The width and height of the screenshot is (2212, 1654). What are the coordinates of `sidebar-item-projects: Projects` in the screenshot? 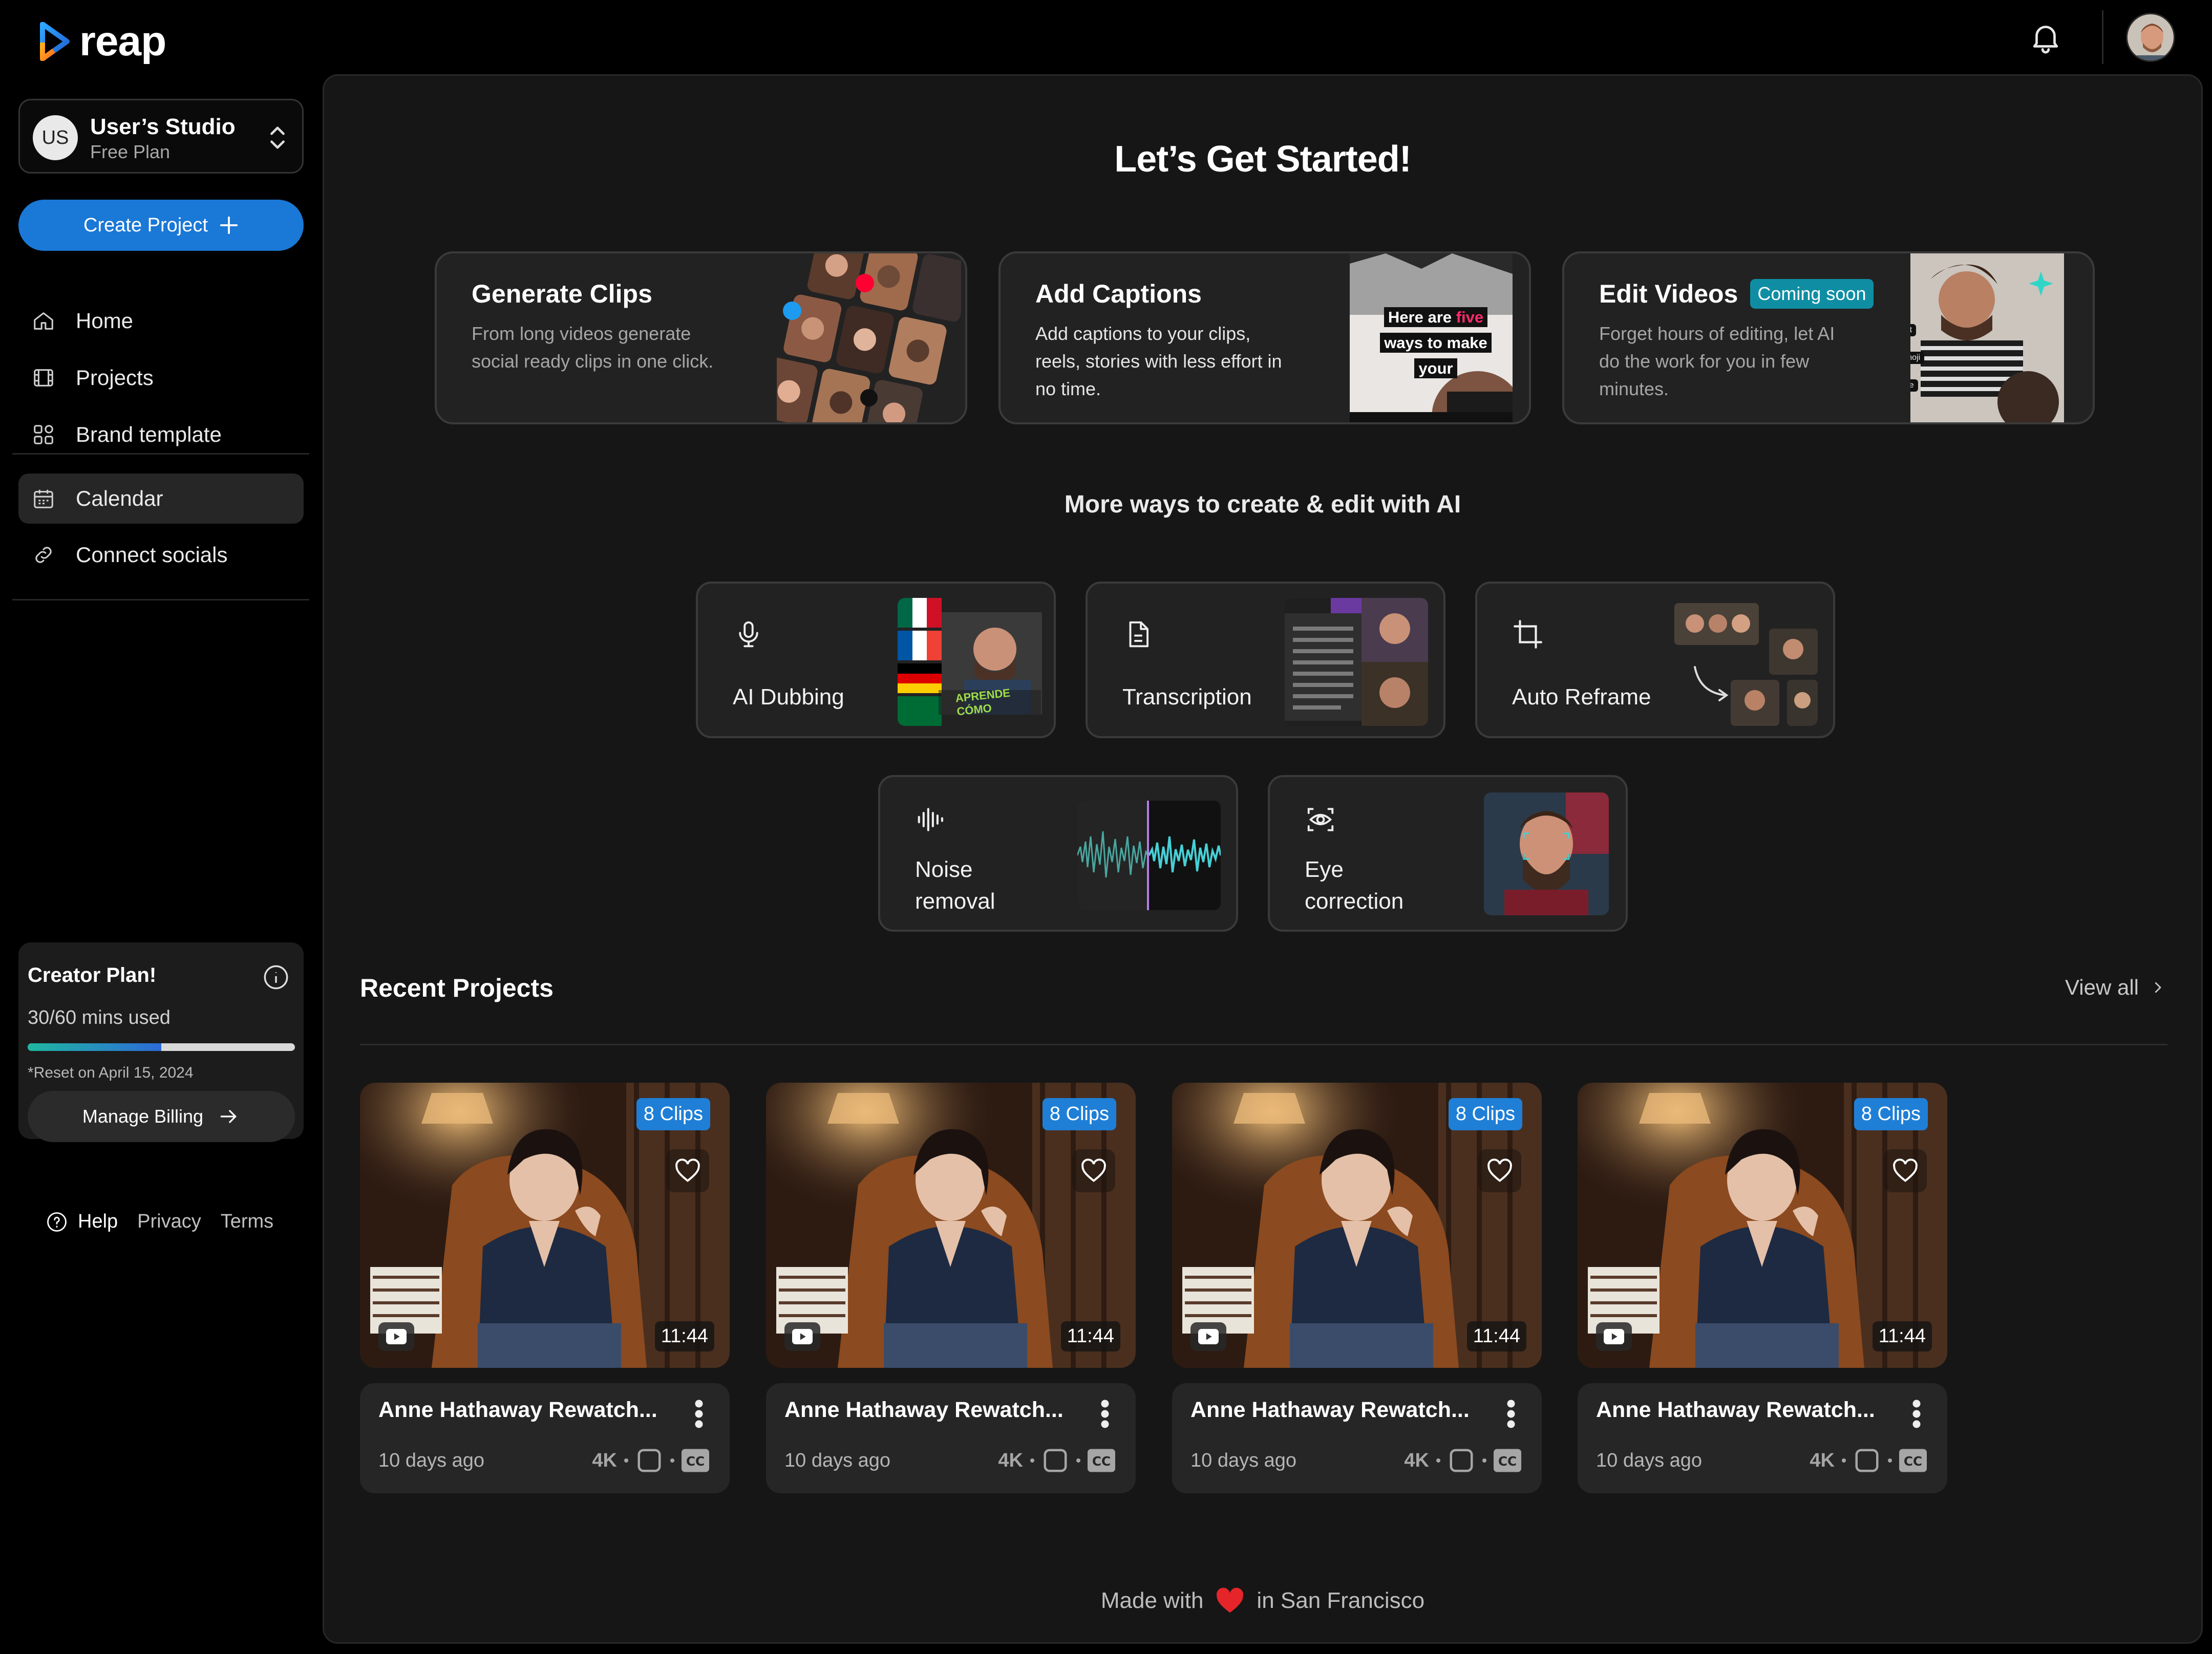 It's located at (161, 378).